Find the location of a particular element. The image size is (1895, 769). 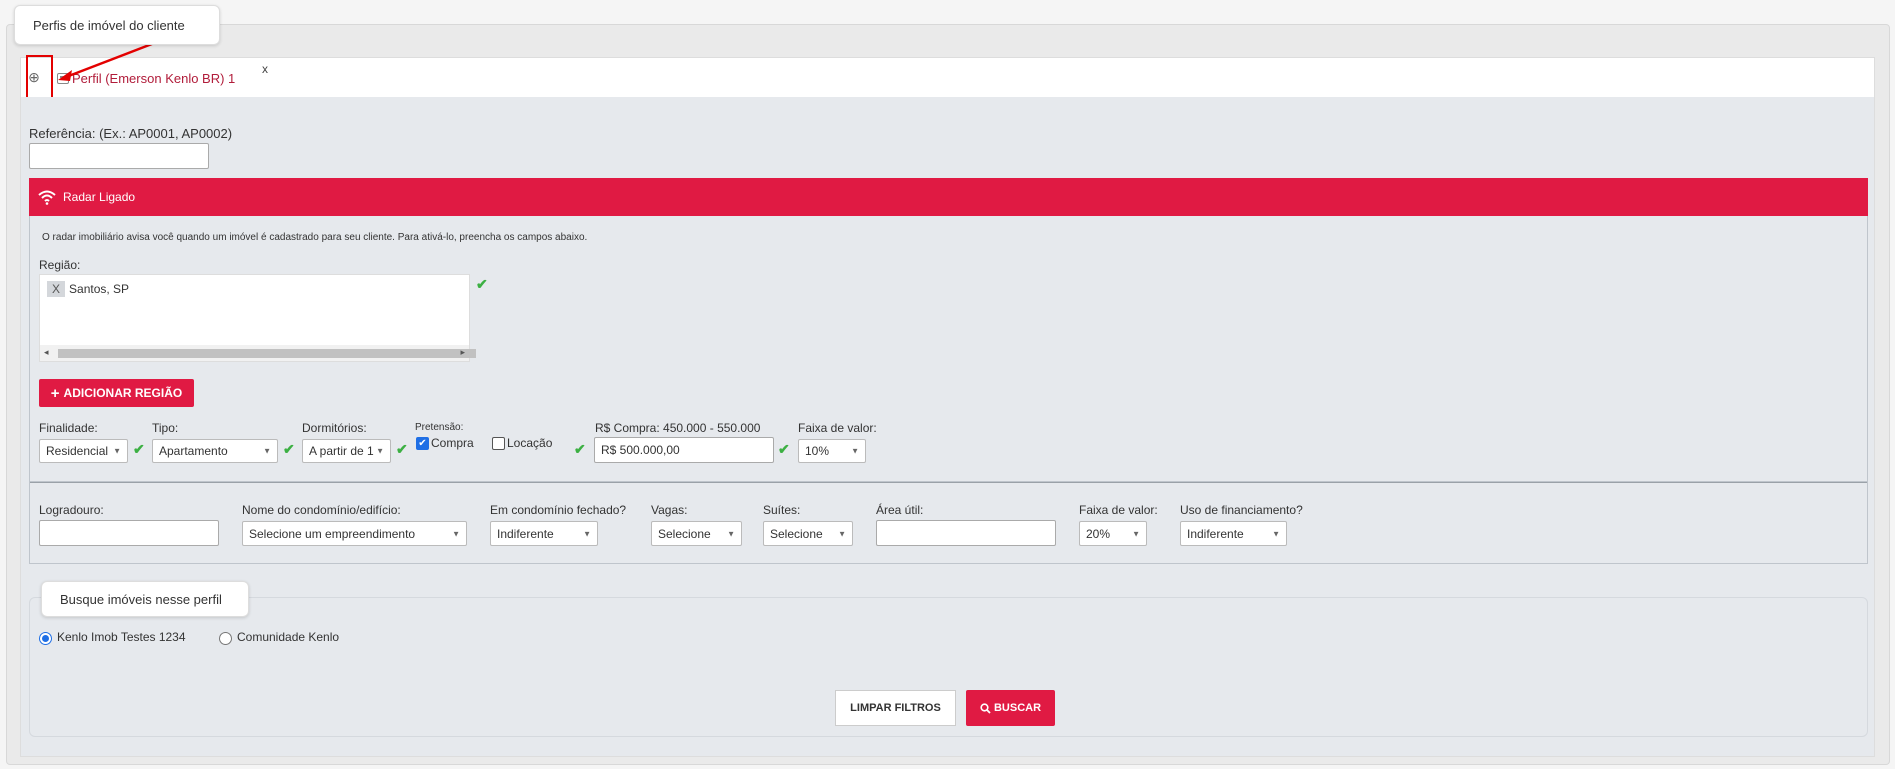

locacao-label: Locação is located at coordinates (530, 443).